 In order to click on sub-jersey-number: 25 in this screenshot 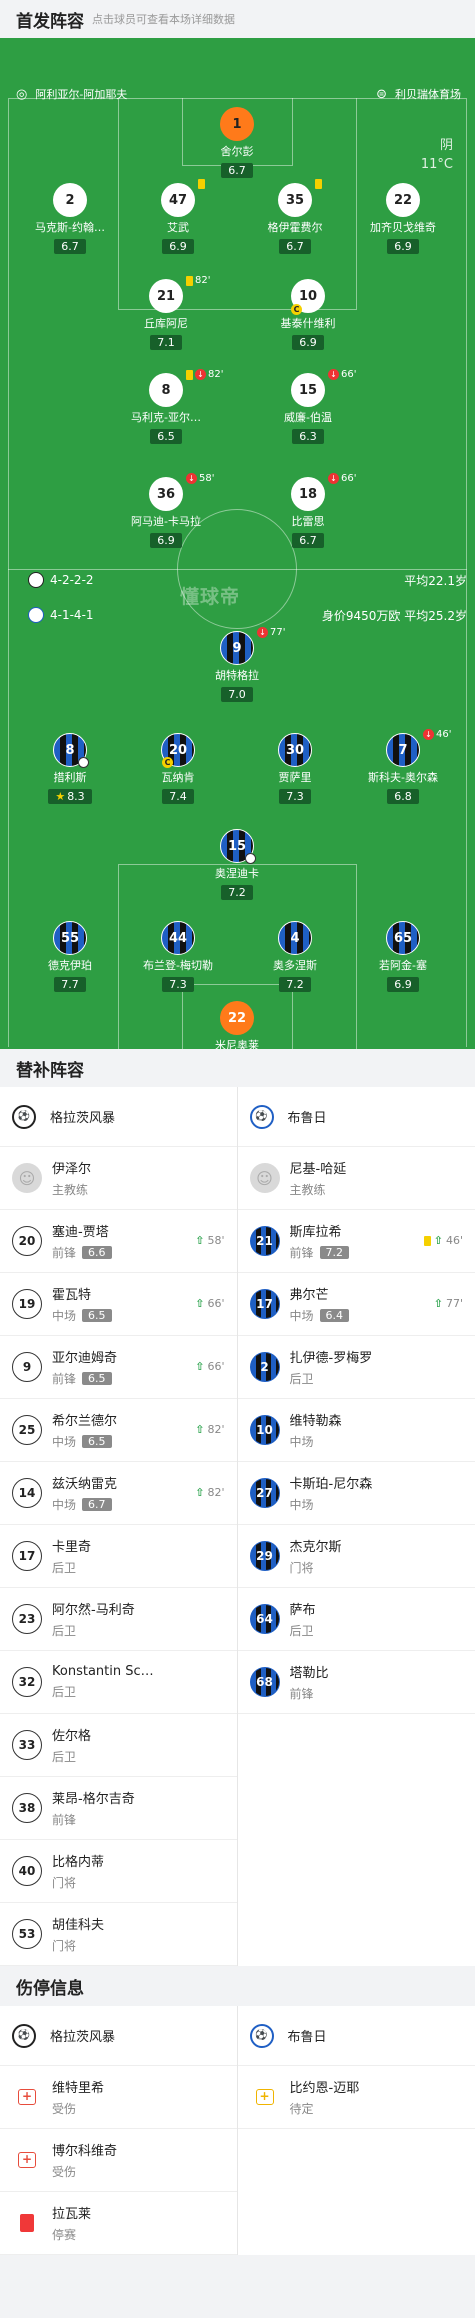, I will do `click(27, 1430)`.